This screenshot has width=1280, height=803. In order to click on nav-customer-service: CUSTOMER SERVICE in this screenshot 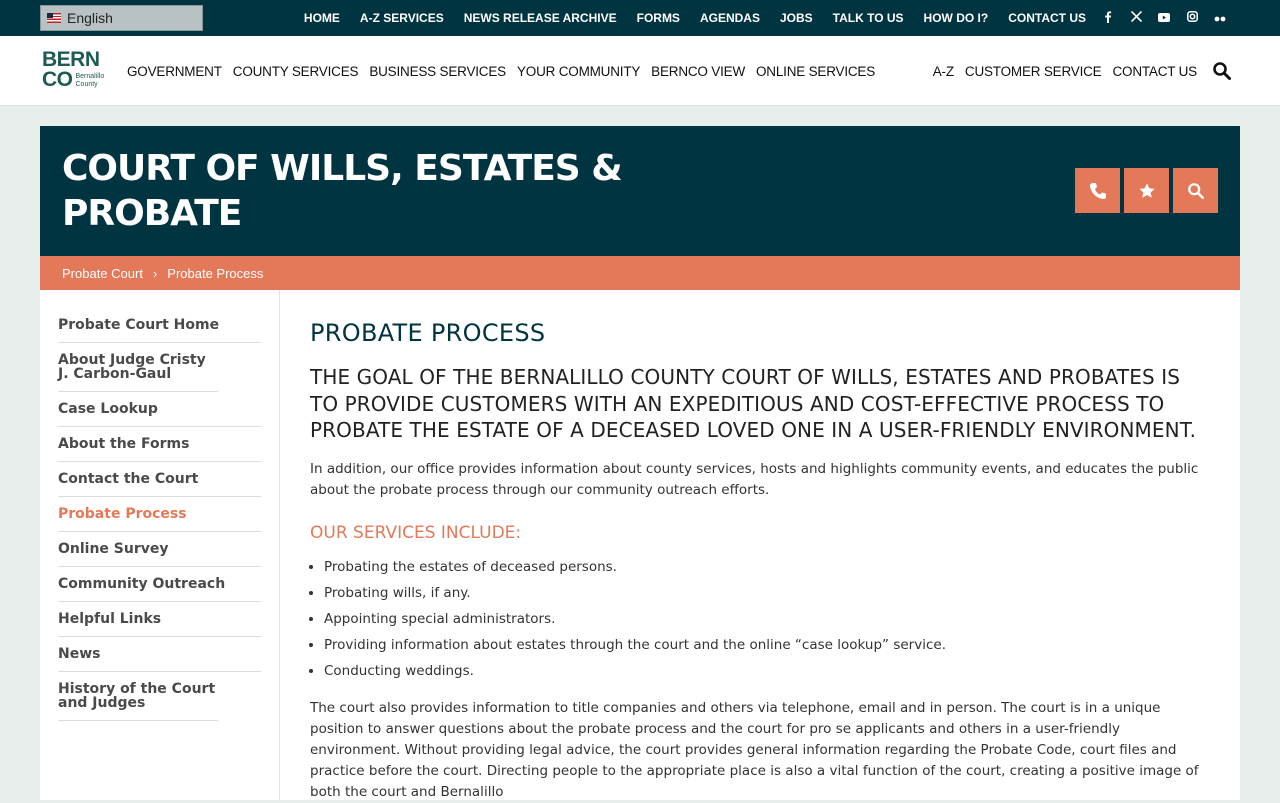, I will do `click(1033, 71)`.